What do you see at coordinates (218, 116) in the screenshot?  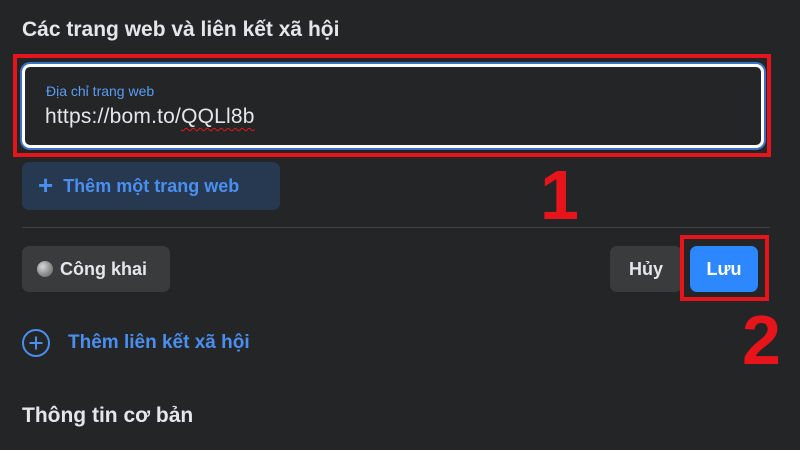 I see `website-address-value-spellcheck: QQLl8b` at bounding box center [218, 116].